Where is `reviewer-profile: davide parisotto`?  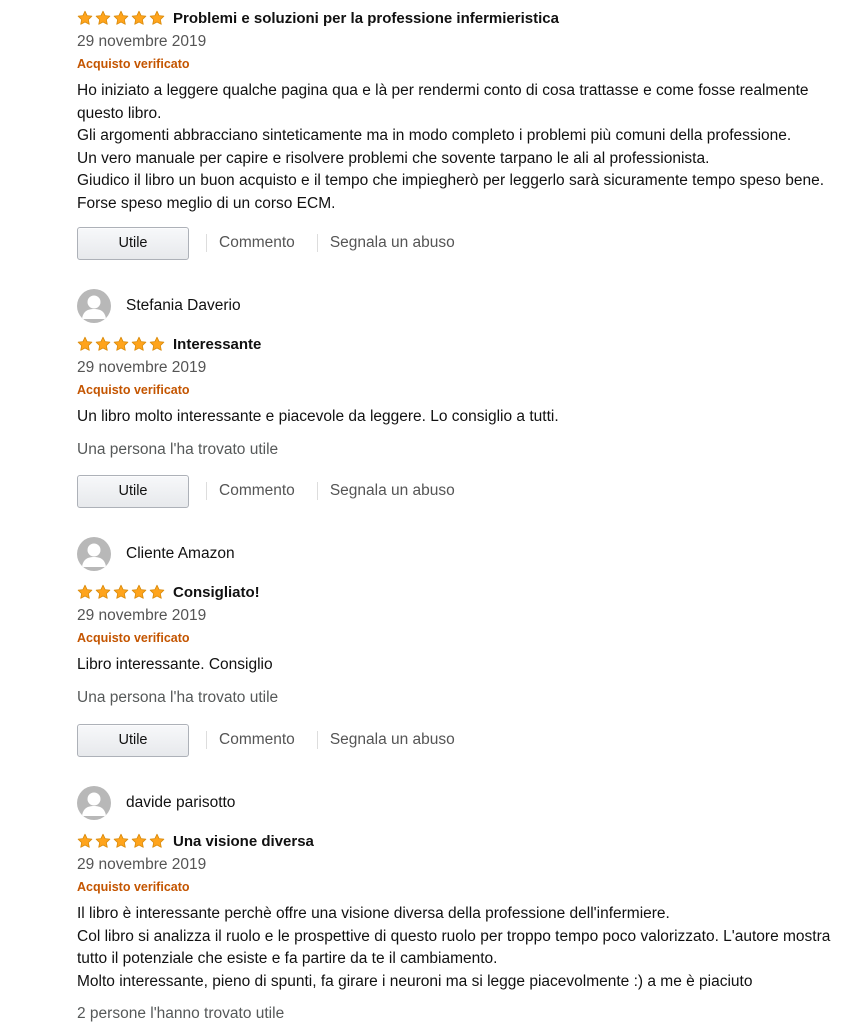 reviewer-profile: davide parisotto is located at coordinates (464, 803).